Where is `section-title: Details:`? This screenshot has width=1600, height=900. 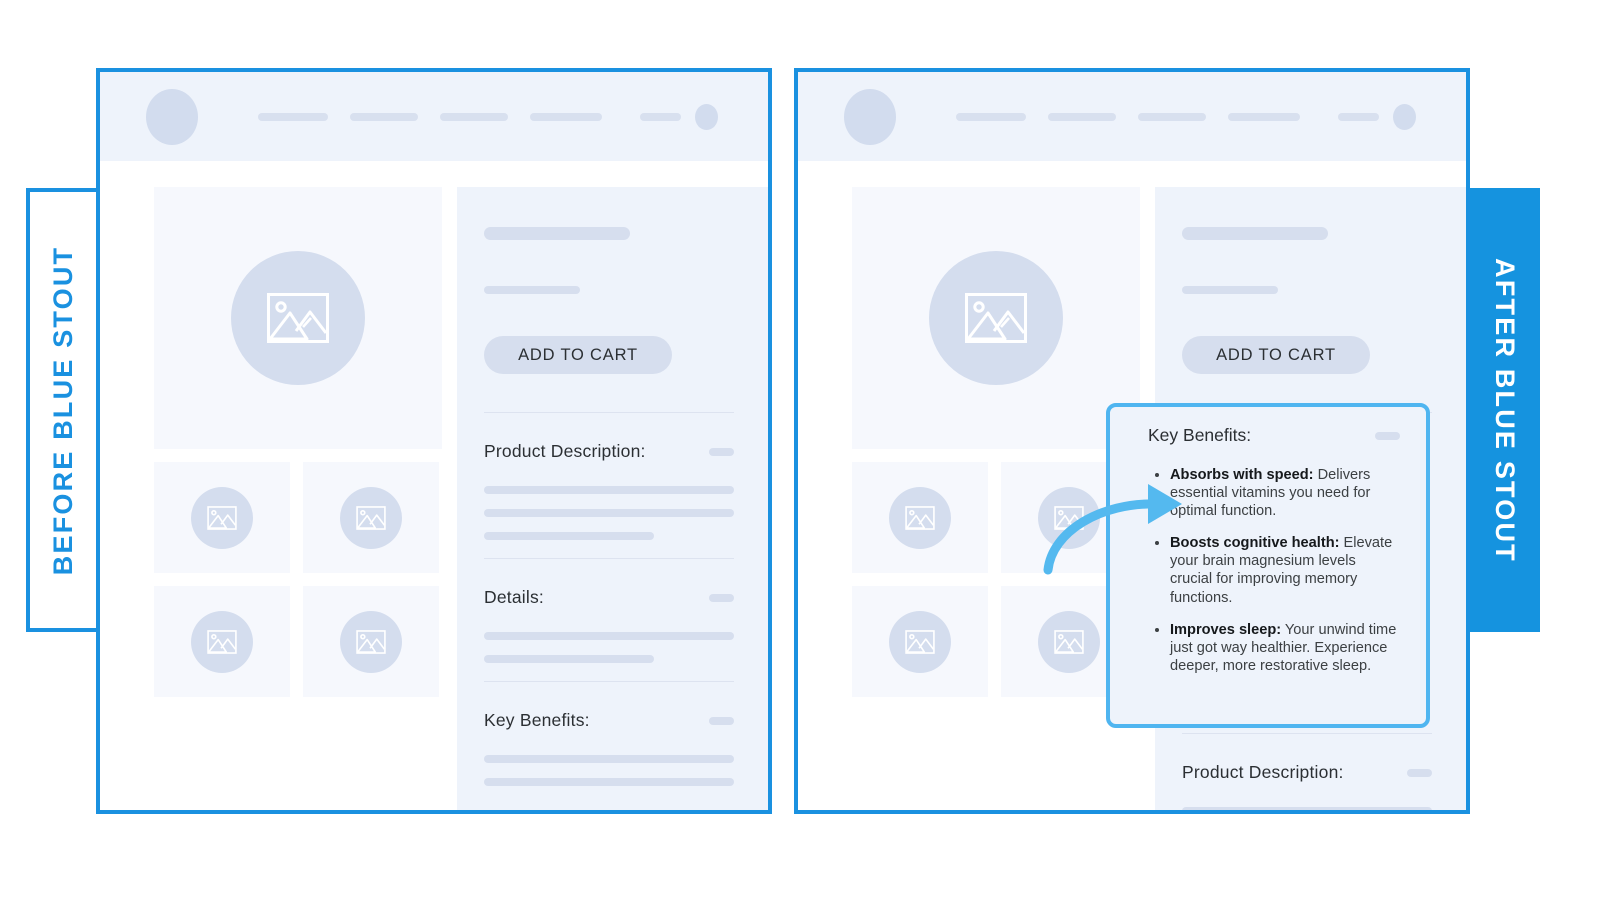
section-title: Details: is located at coordinates (514, 597).